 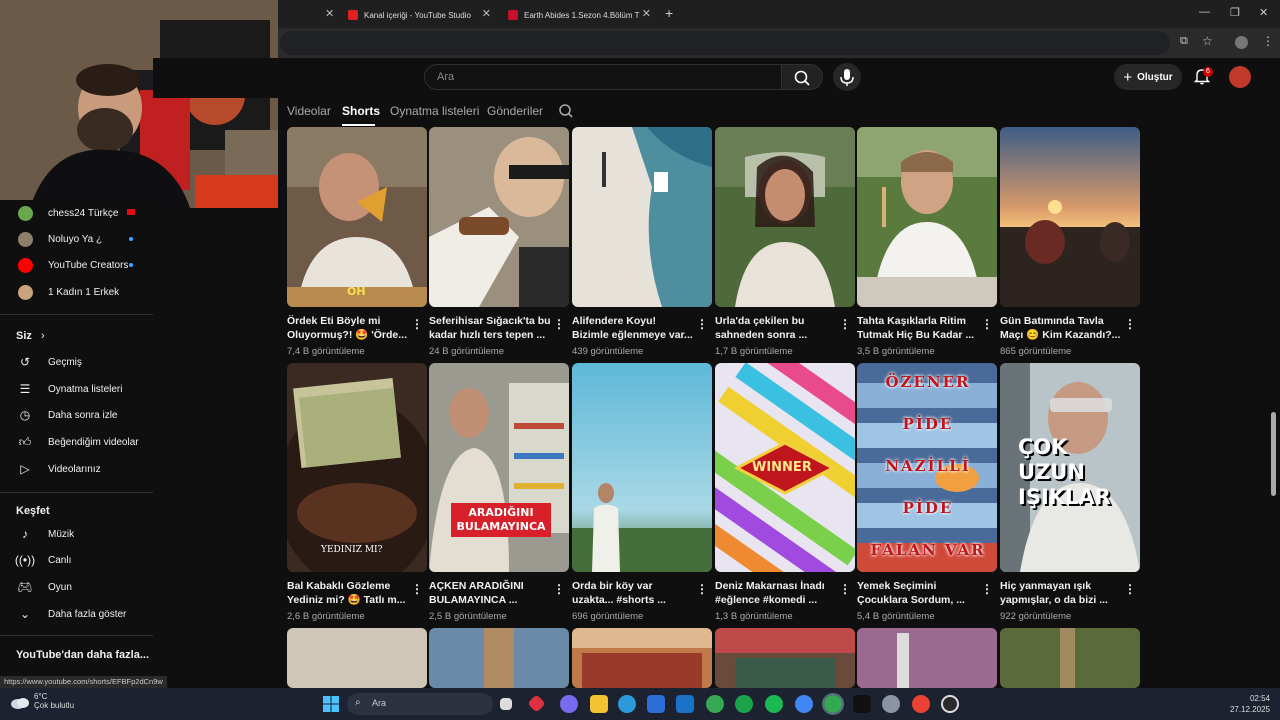 What do you see at coordinates (76, 560) in the screenshot?
I see `sidebar-item-live: ((•)) Canlı` at bounding box center [76, 560].